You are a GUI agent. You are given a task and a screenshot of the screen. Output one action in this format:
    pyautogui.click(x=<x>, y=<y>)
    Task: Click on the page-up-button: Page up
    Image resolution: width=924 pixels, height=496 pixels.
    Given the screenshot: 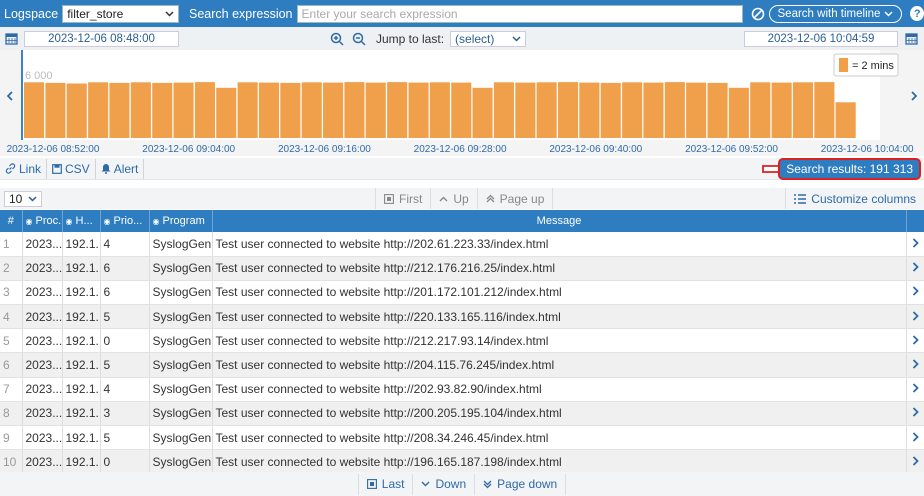 What is the action you would take?
    pyautogui.click(x=516, y=198)
    